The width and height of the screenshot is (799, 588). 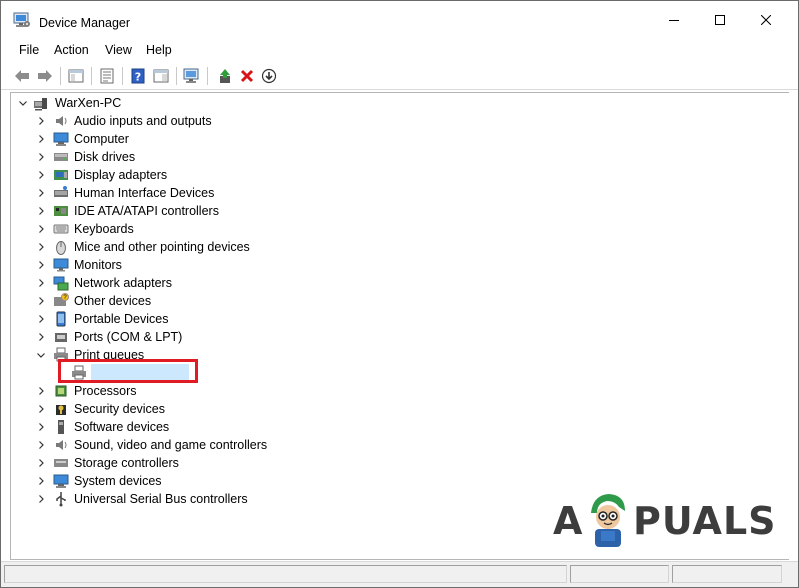 What do you see at coordinates (61, 481) in the screenshot?
I see `system-device-icon` at bounding box center [61, 481].